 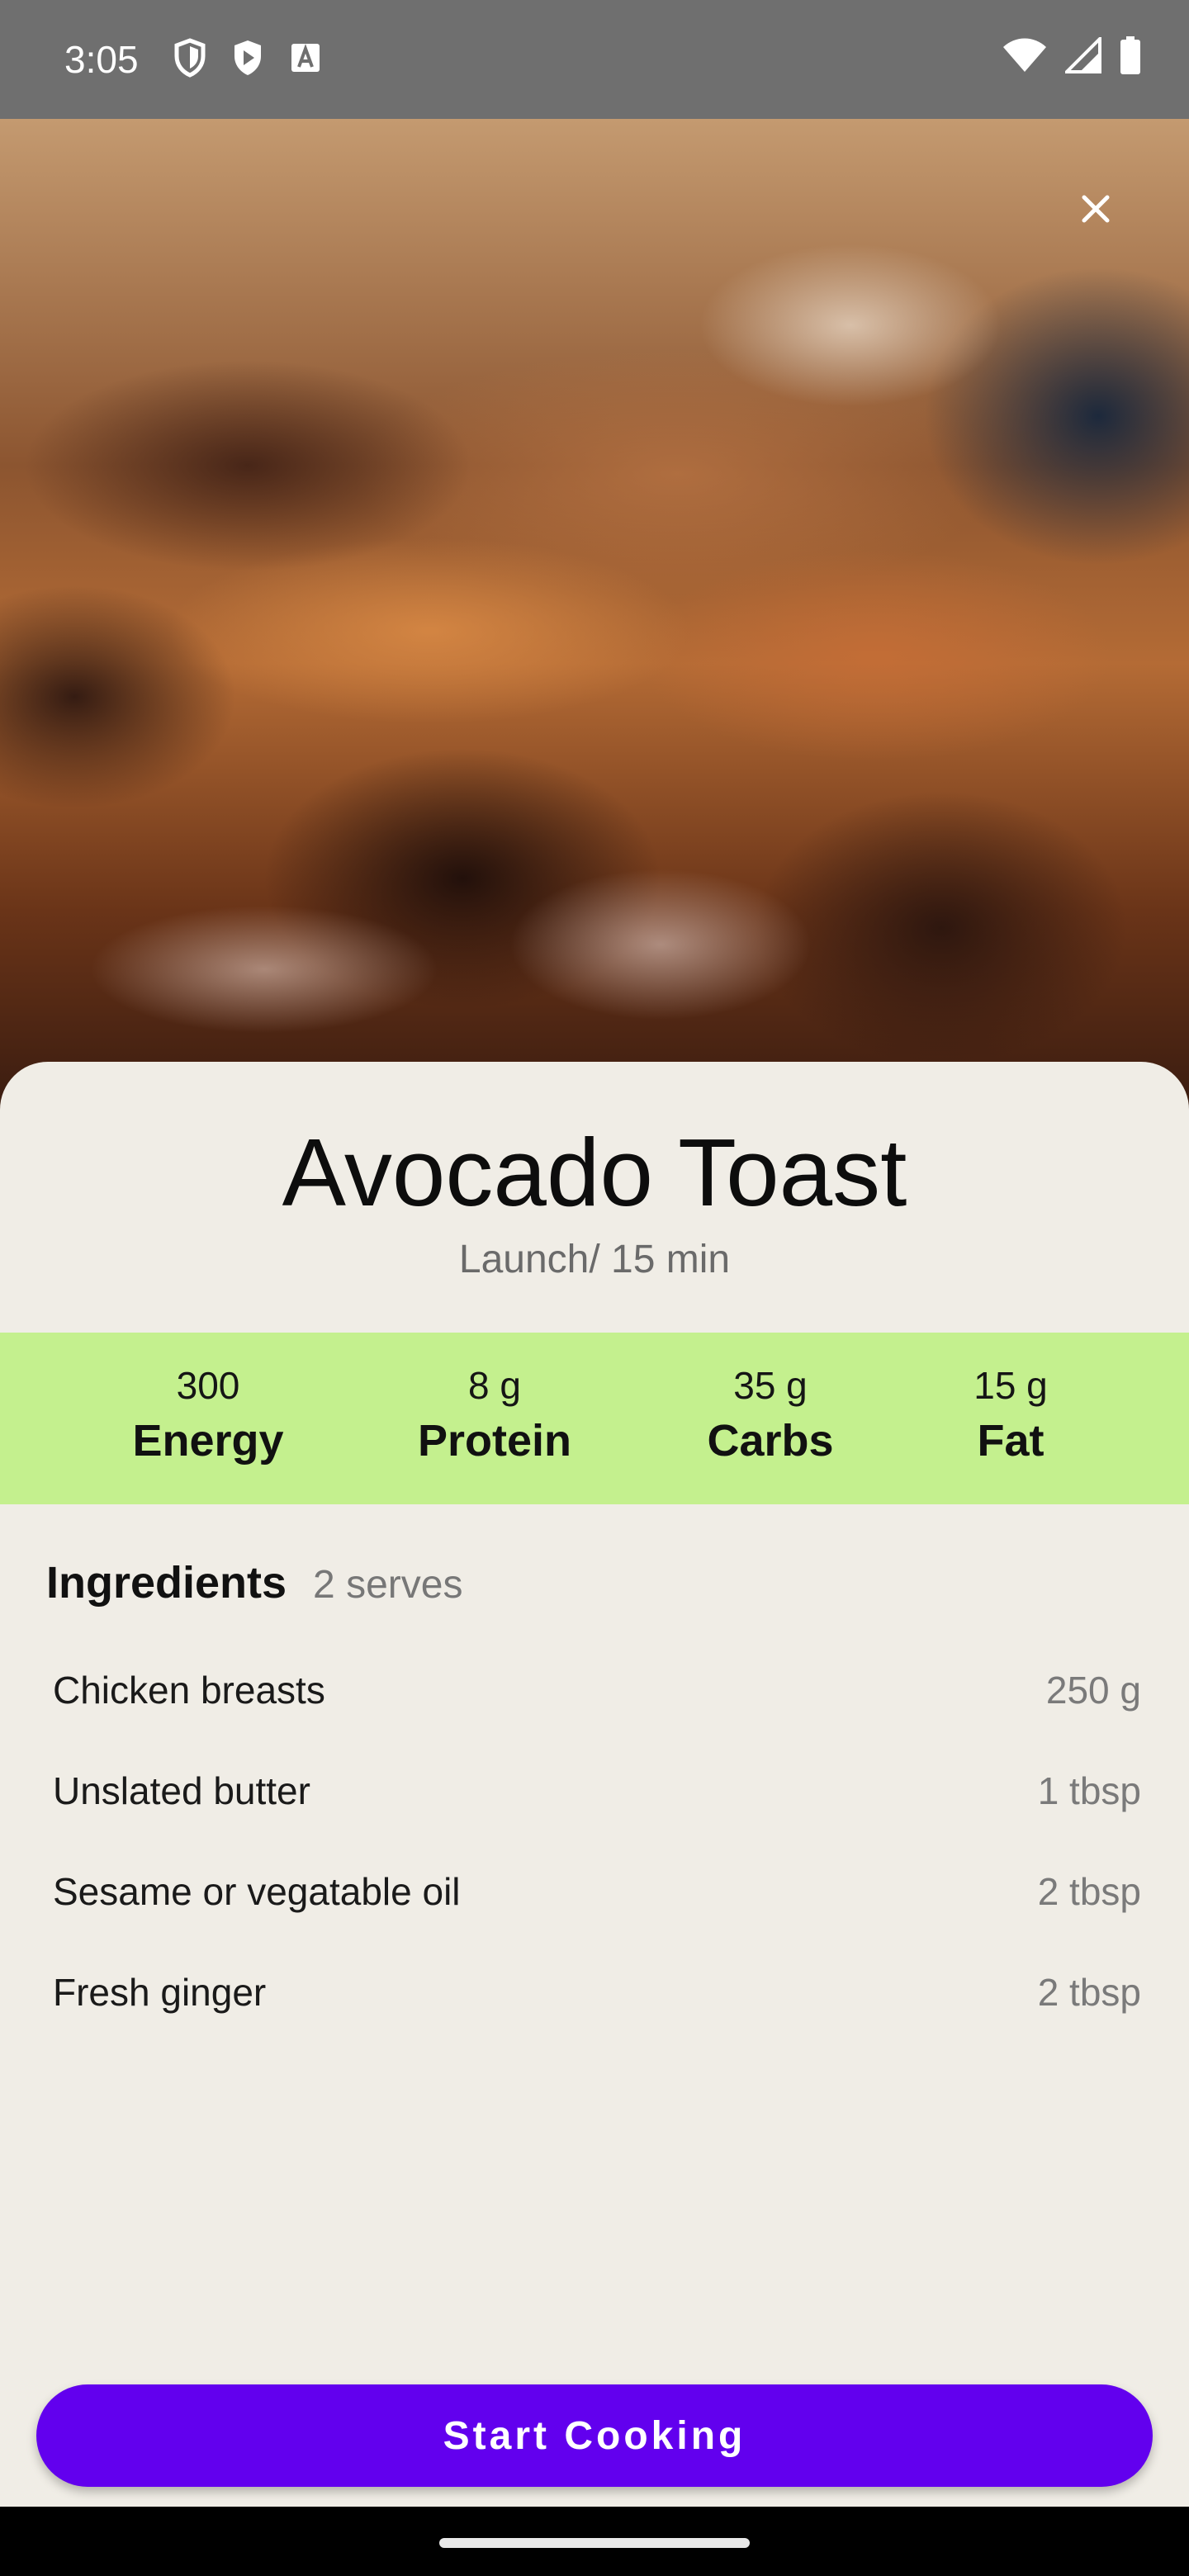 What do you see at coordinates (770, 1385) in the screenshot?
I see `nutrient-value: 35 g` at bounding box center [770, 1385].